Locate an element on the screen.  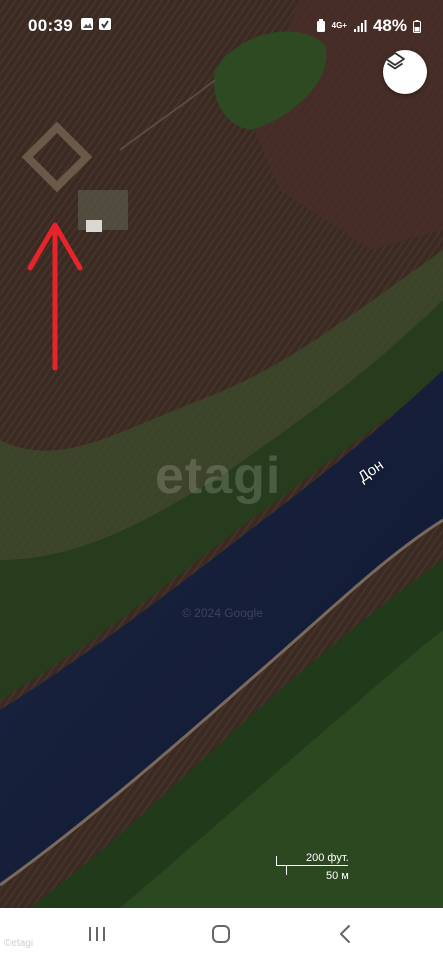
battery-percent: 48% is located at coordinates (389, 25).